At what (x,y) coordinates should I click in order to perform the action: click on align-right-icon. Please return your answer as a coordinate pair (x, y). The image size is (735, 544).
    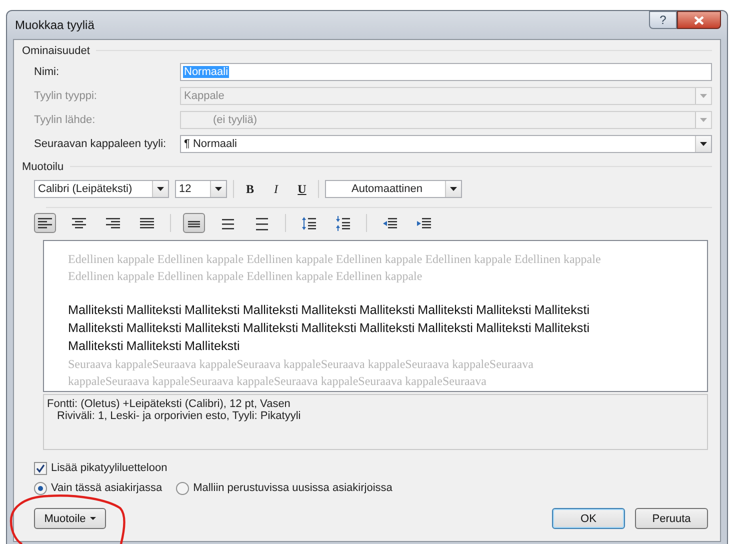
    Looking at the image, I should click on (113, 223).